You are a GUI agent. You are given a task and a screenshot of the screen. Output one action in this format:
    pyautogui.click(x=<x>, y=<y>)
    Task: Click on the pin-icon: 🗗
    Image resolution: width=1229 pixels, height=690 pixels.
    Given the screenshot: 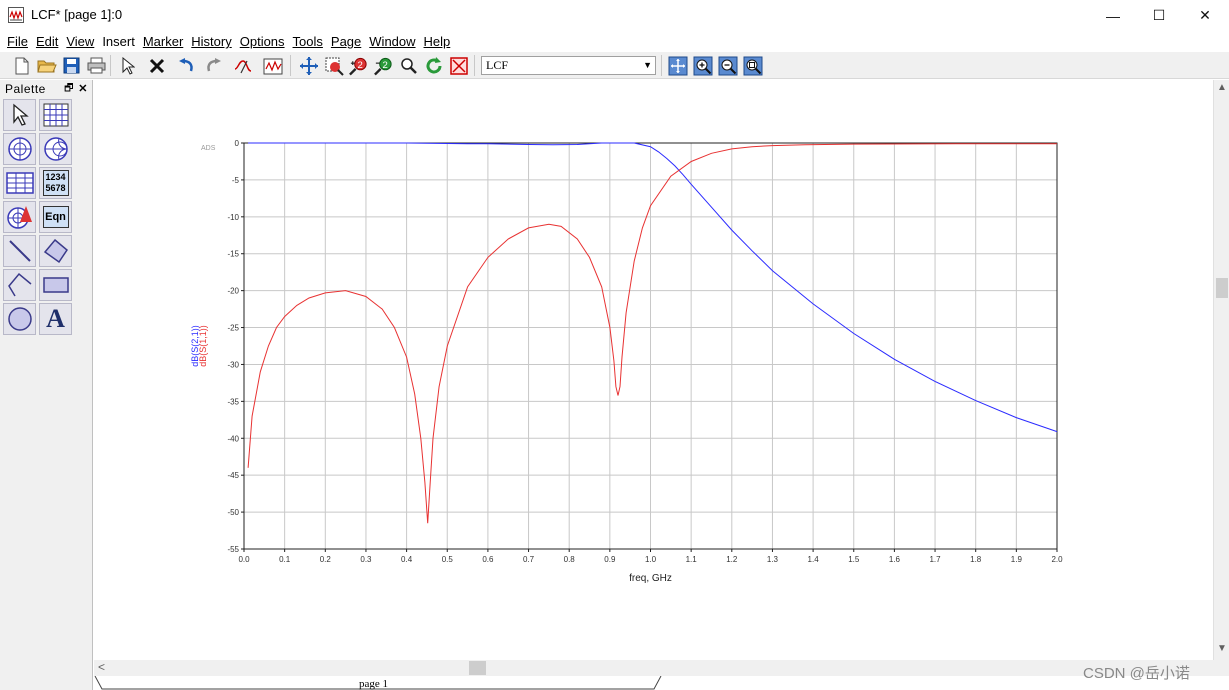 What is the action you would take?
    pyautogui.click(x=69, y=89)
    